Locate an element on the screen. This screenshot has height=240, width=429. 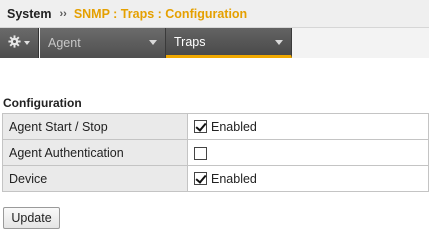
agent-start-stop-checkbox is located at coordinates (200, 127).